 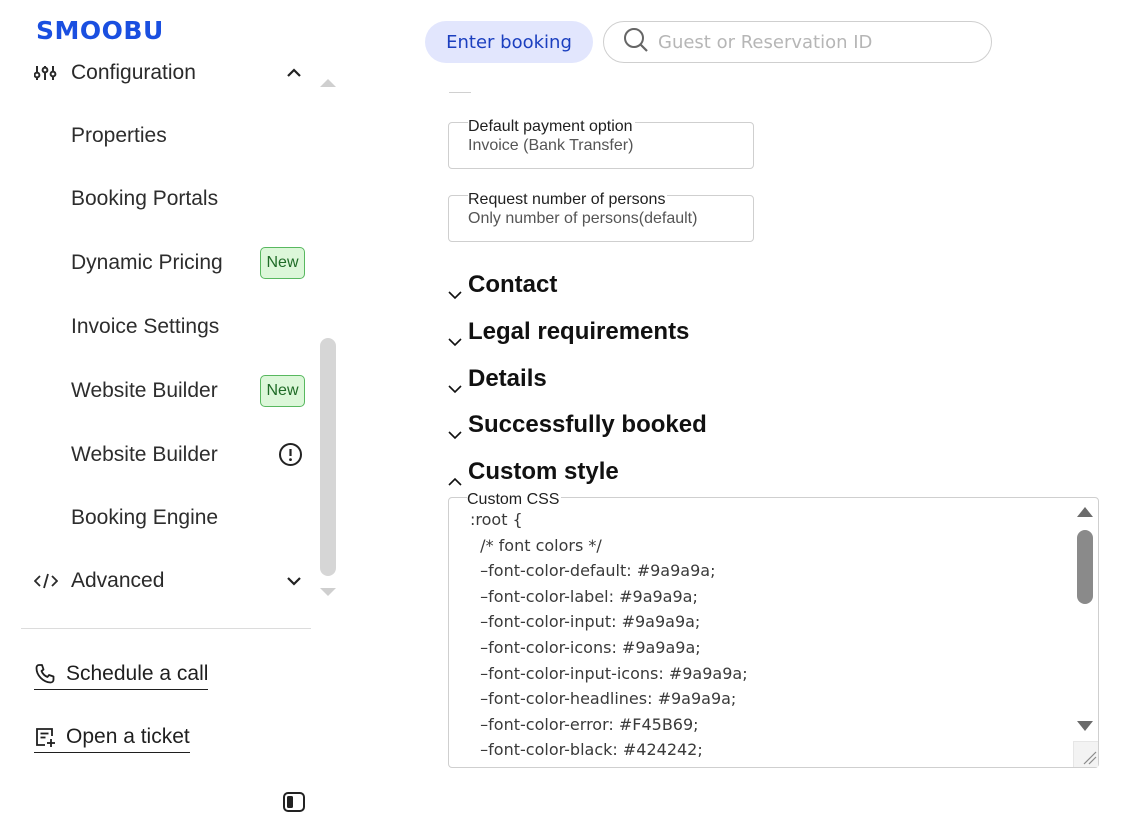 What do you see at coordinates (147, 262) in the screenshot?
I see `sidebar-item-label: Dynamic Pricing` at bounding box center [147, 262].